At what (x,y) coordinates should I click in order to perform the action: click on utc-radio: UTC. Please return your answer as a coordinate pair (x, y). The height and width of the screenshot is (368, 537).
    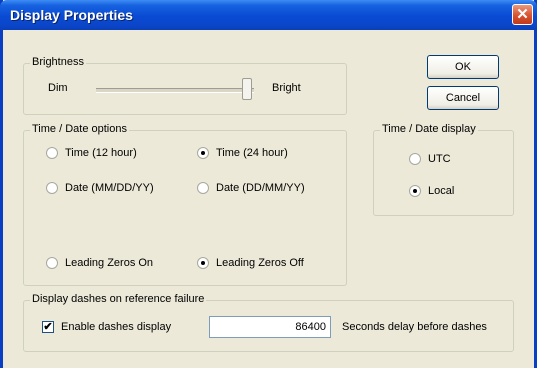
    Looking at the image, I should click on (430, 159).